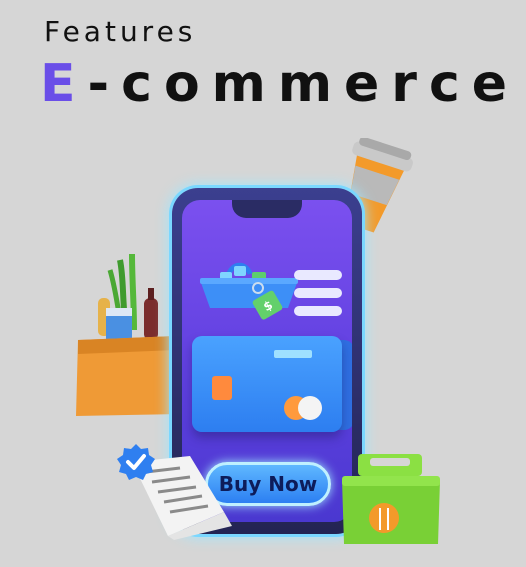 This screenshot has width=526, height=567. I want to click on features-label: Features, so click(120, 31).